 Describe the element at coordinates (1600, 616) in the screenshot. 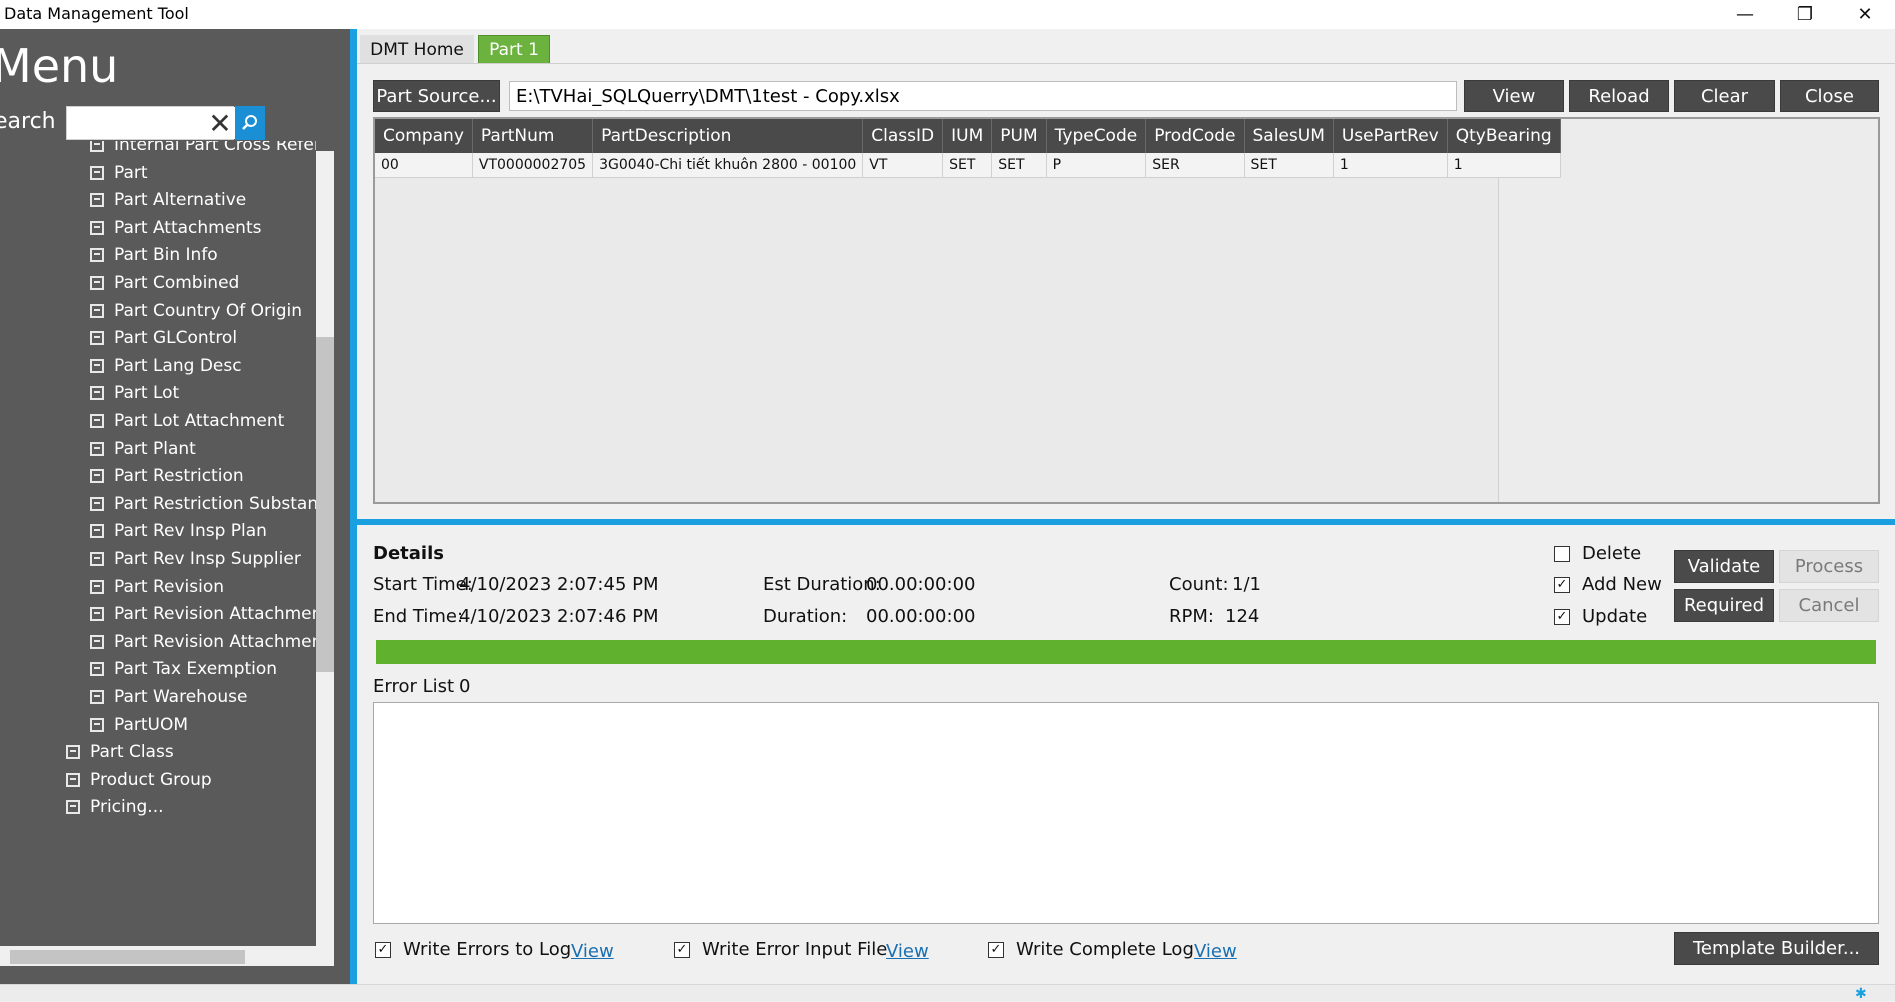

I see `update-checkbox: ✓ Update` at that location.